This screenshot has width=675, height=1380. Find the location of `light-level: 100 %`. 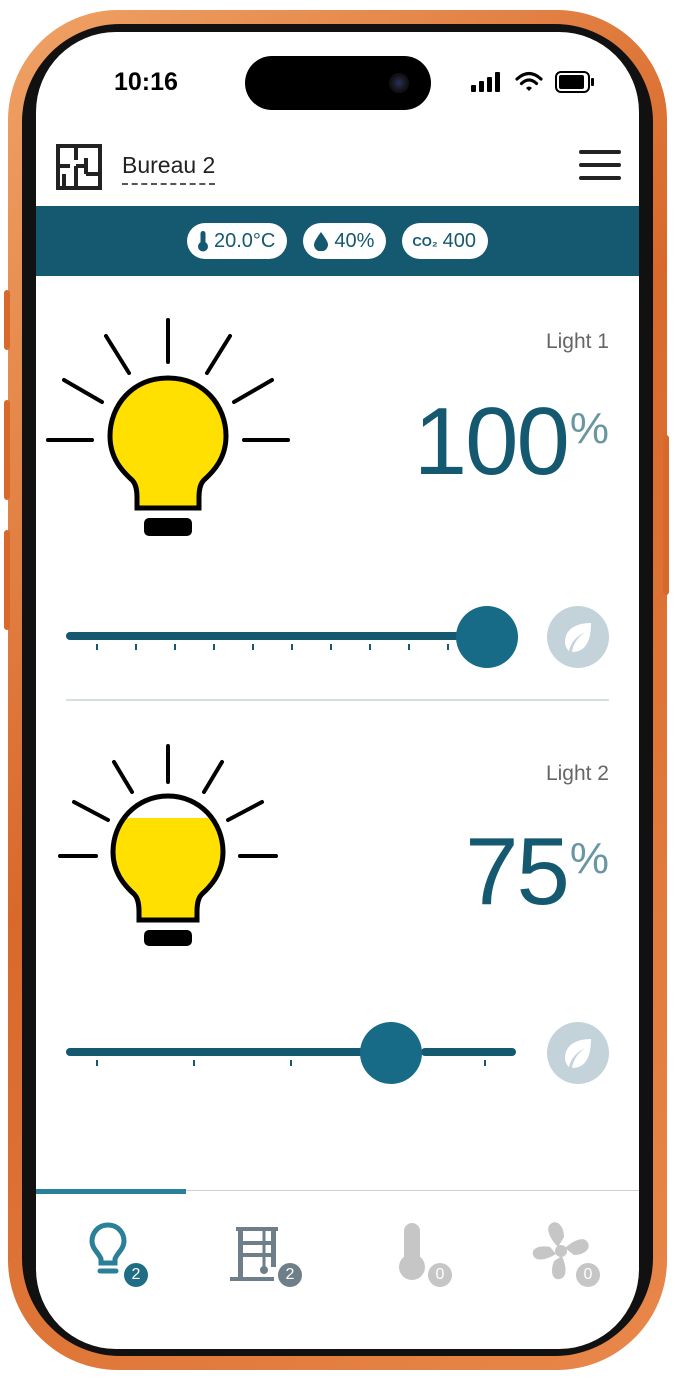

light-level: 100 % is located at coordinates (511, 442).